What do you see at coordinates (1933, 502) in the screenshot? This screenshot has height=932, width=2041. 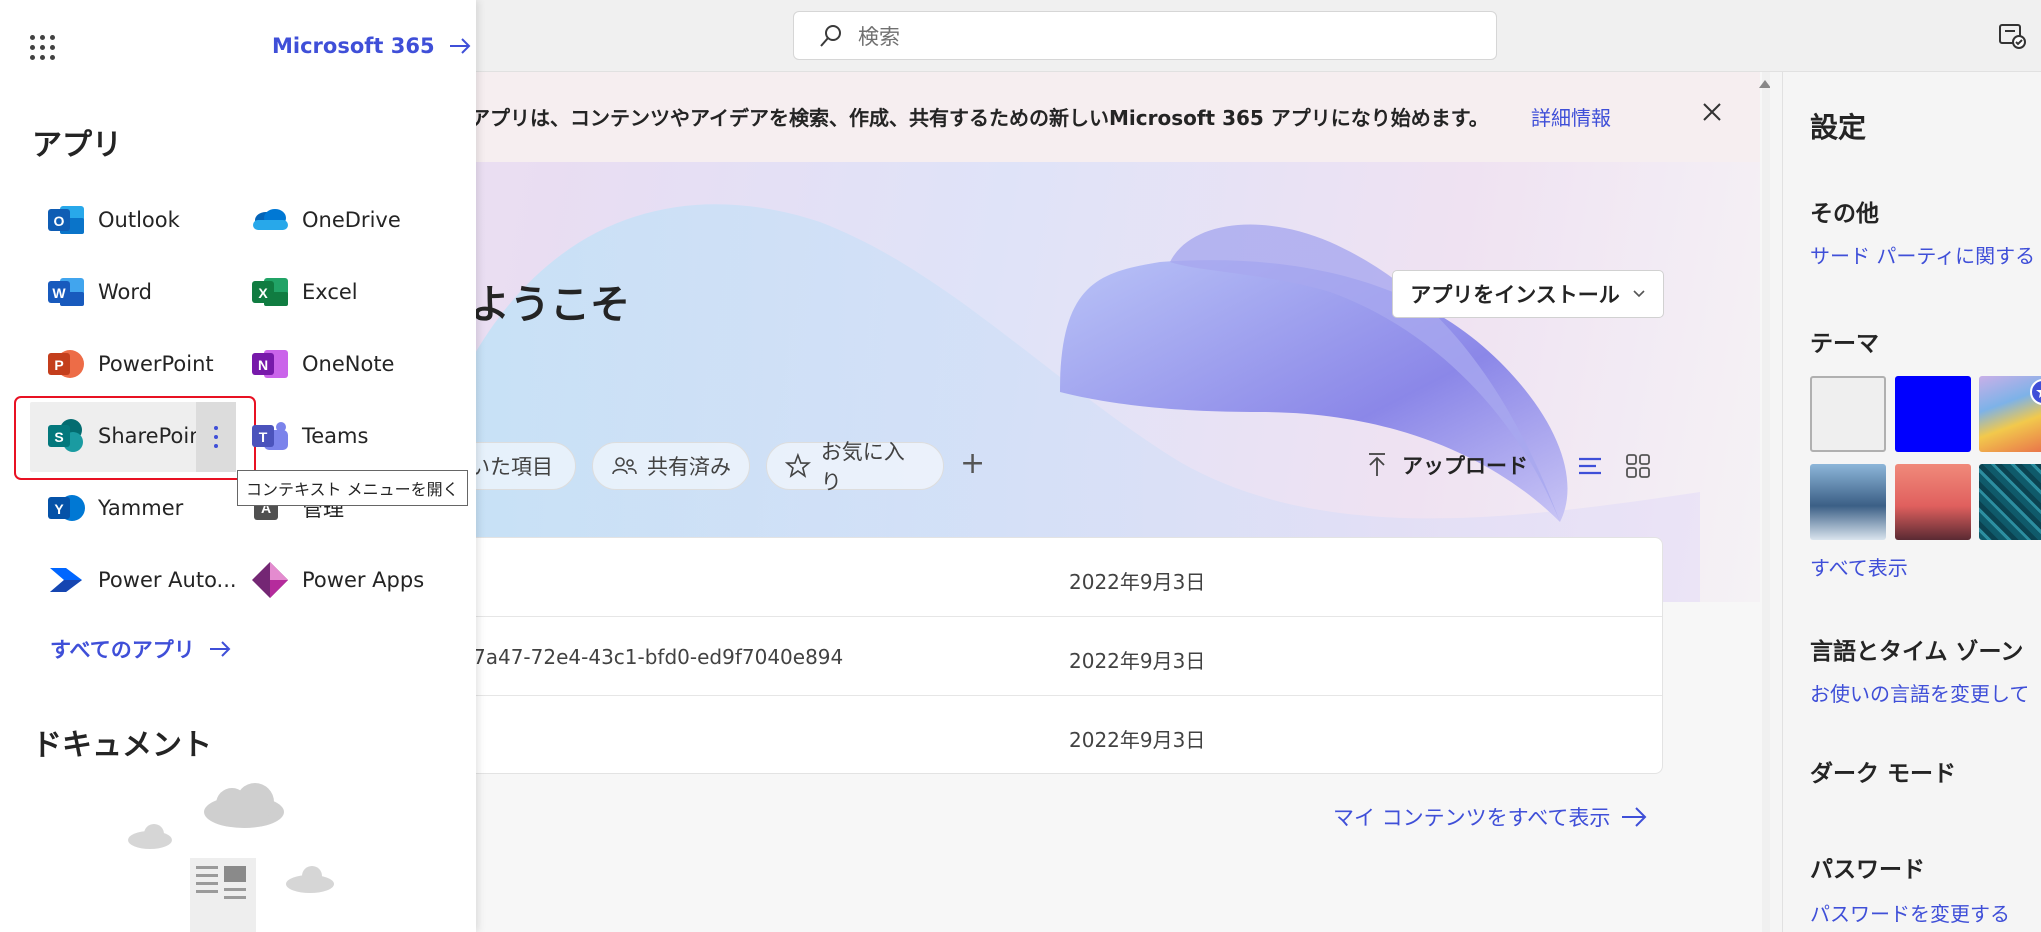 I see `theme-swatch-sunset` at bounding box center [1933, 502].